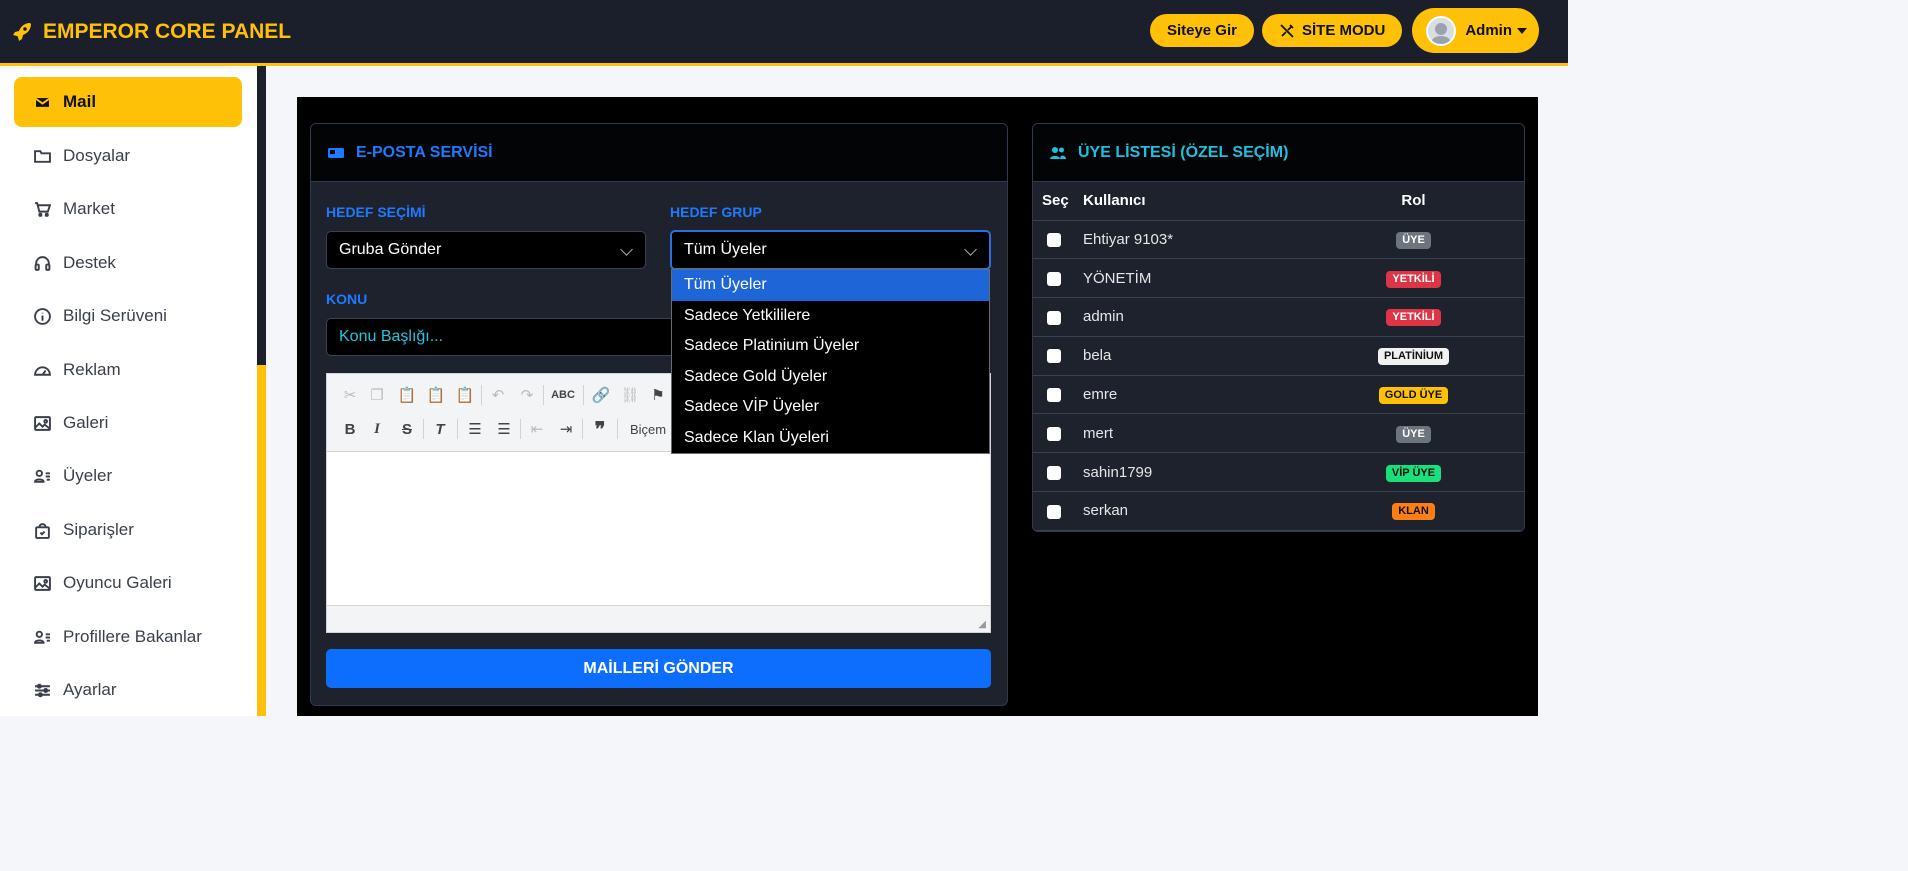 The width and height of the screenshot is (1908, 871). What do you see at coordinates (465, 395) in the screenshot?
I see `paste-word-icon: 📋` at bounding box center [465, 395].